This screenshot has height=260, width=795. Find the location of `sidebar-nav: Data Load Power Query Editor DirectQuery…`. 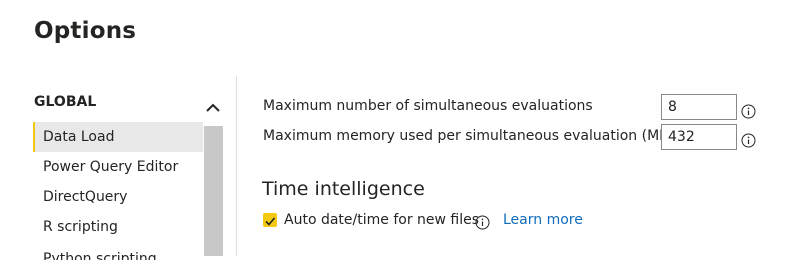

sidebar-nav: Data Load Power Query Editor DirectQuery… is located at coordinates (118, 191).